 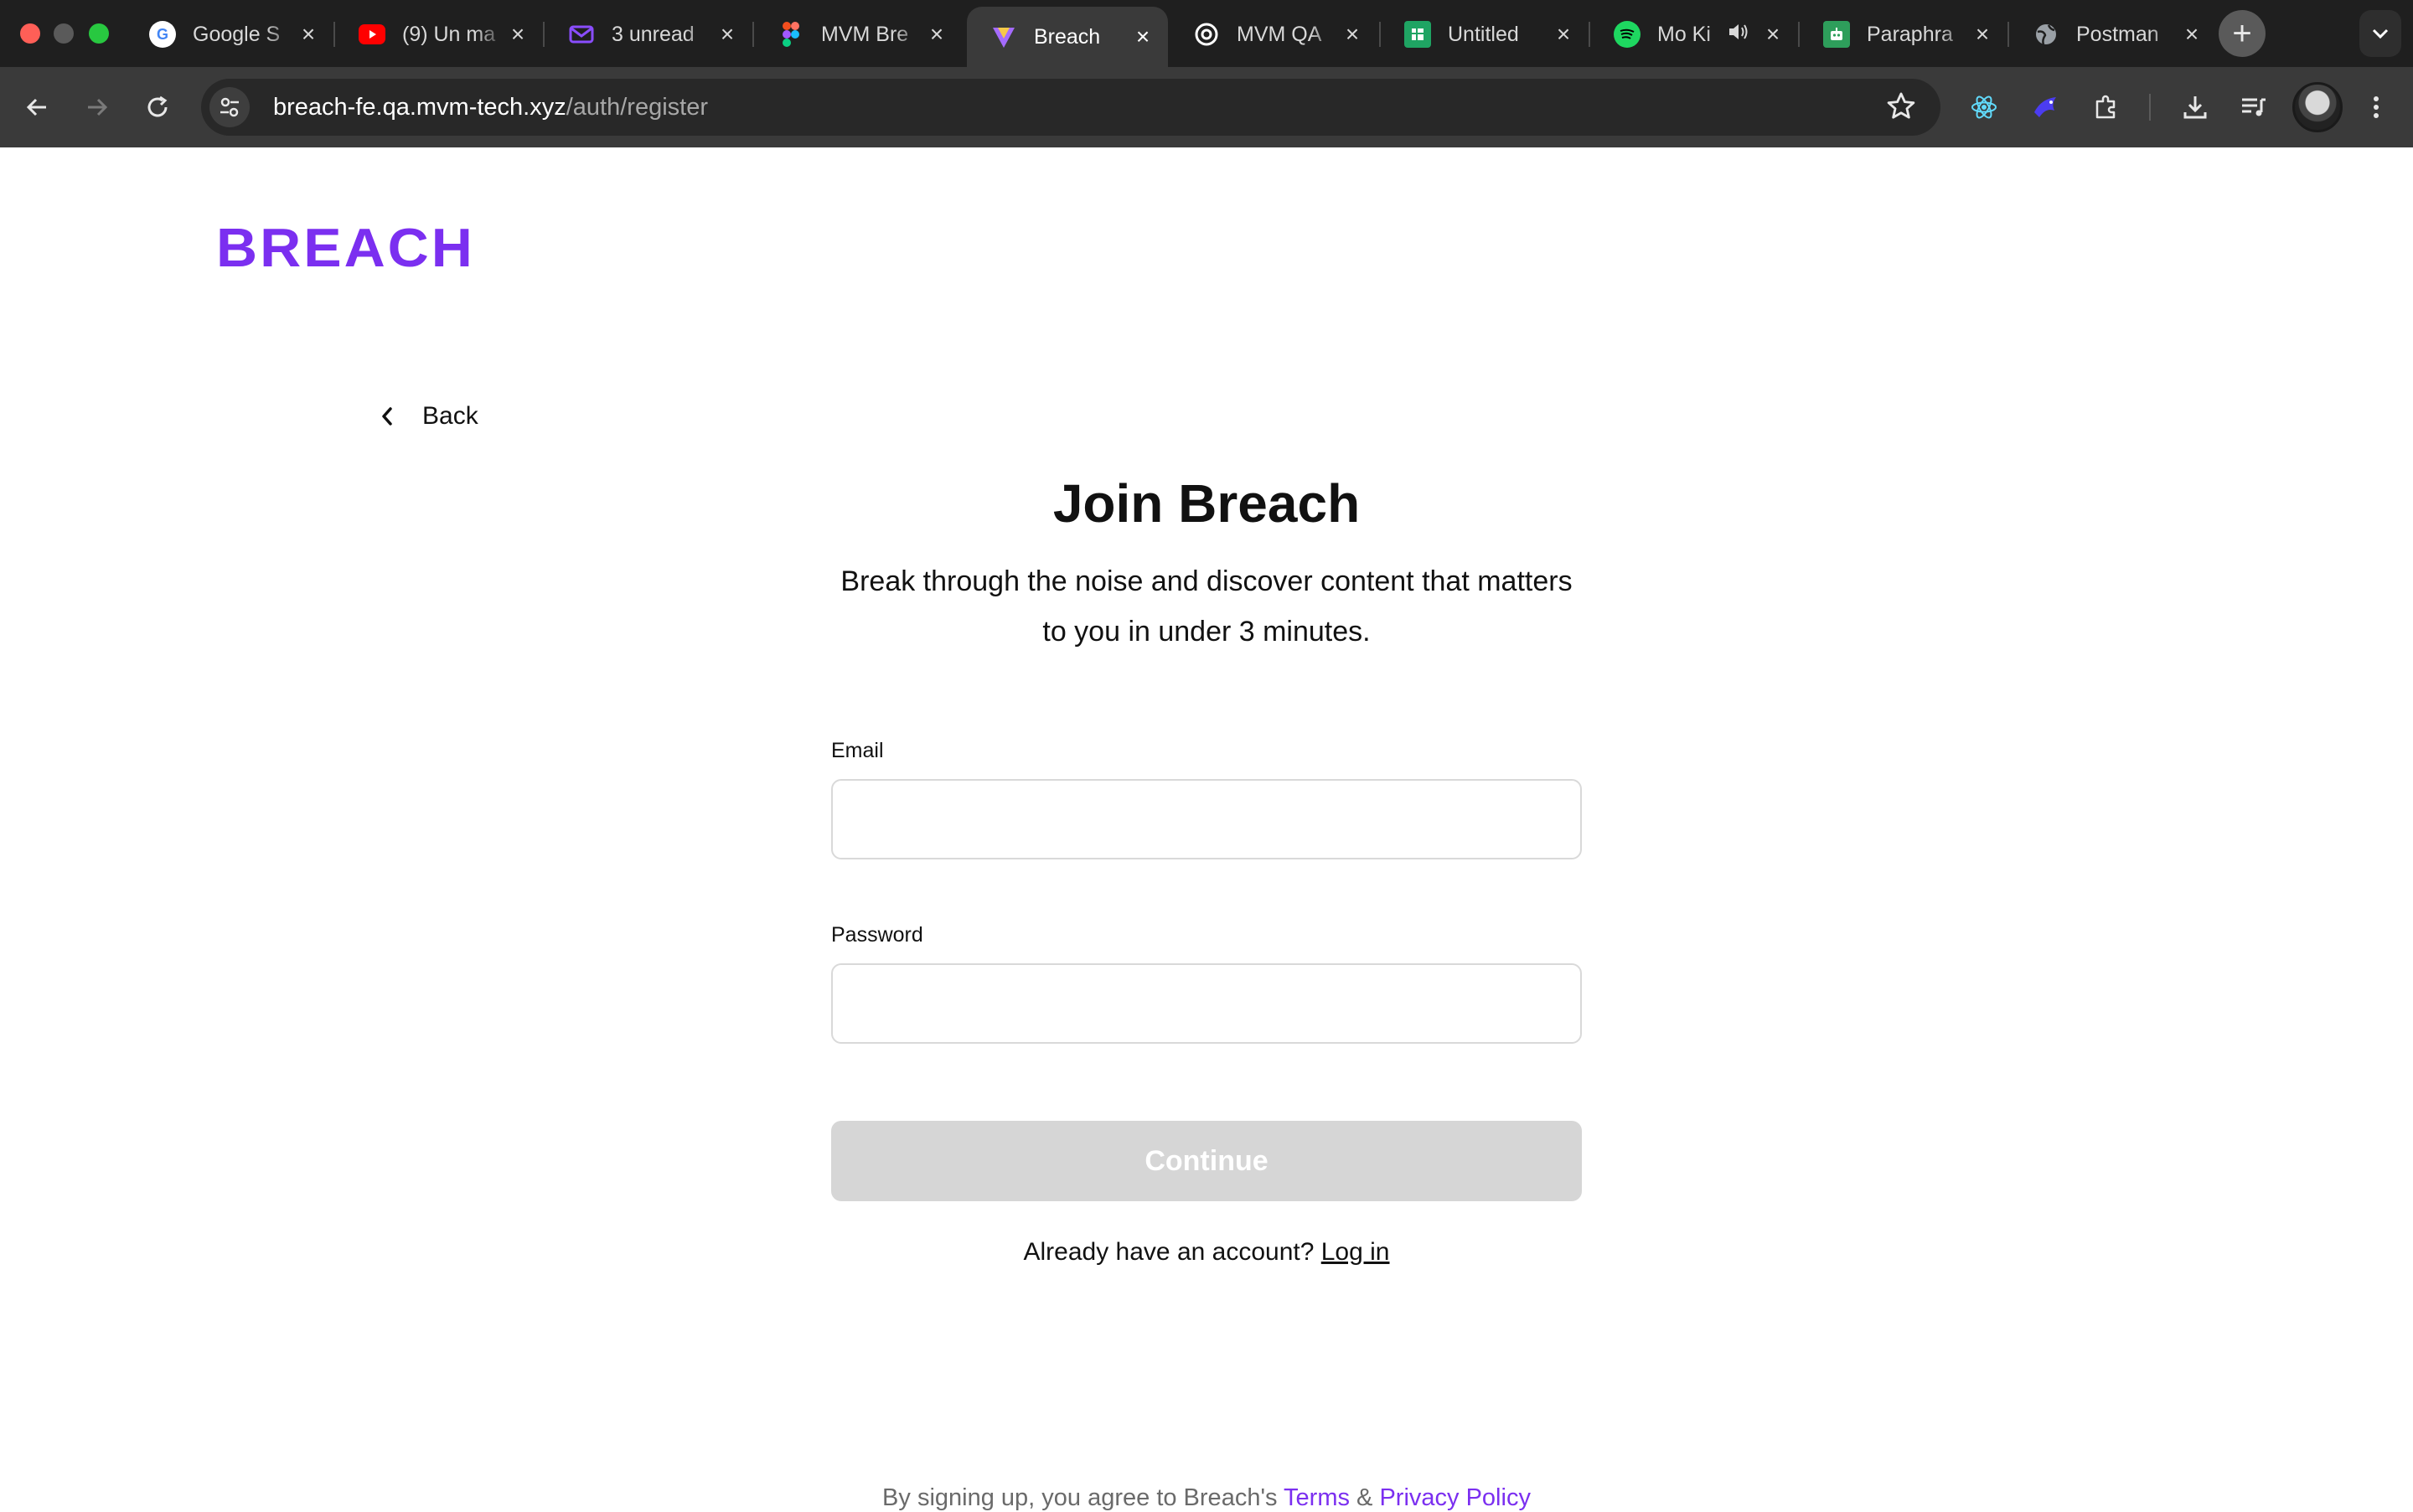 What do you see at coordinates (1694, 34) in the screenshot?
I see `browser-tab: Mo Ki ×` at bounding box center [1694, 34].